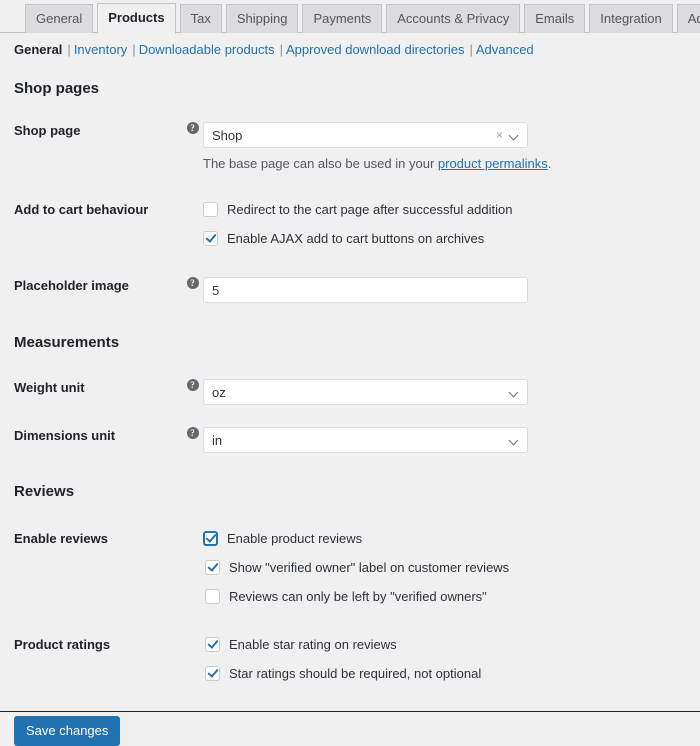 The height and width of the screenshot is (746, 700). I want to click on label-product-ratings: Product ratings, so click(62, 644).